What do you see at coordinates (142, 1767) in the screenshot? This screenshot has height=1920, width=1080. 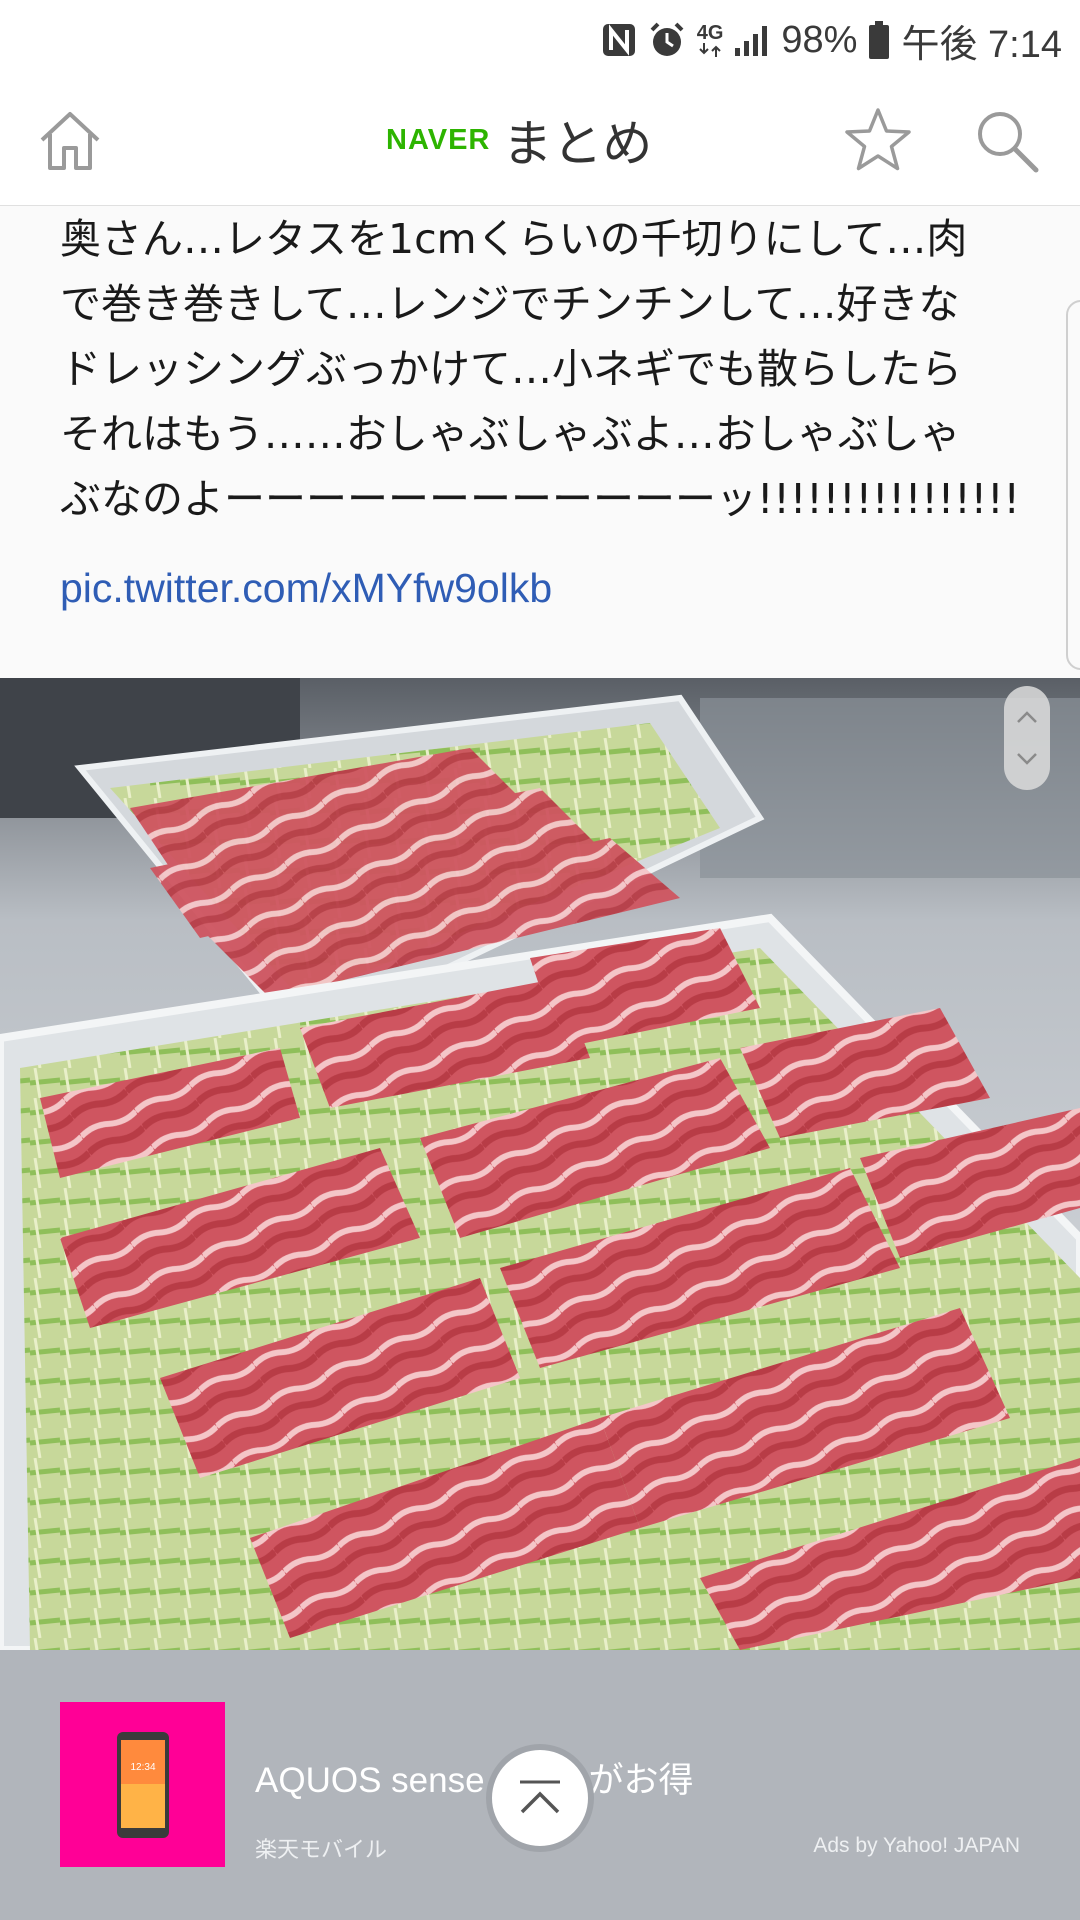 I see `svg-text: 12:34` at bounding box center [142, 1767].